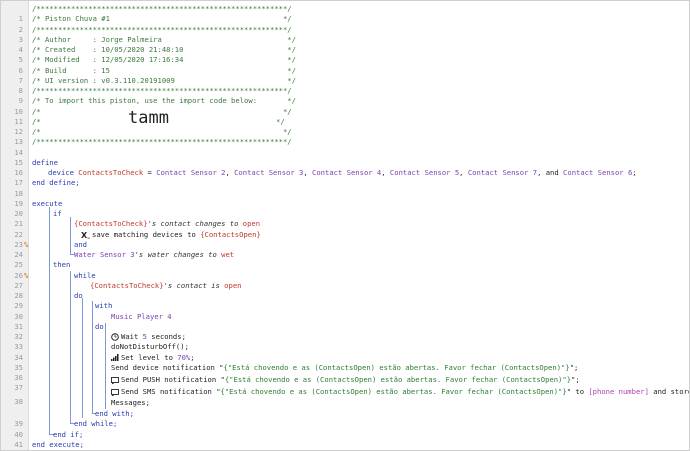 The width and height of the screenshot is (690, 451). Describe the element at coordinates (345, 428) in the screenshot. I see `code-line: 40 end while;` at that location.